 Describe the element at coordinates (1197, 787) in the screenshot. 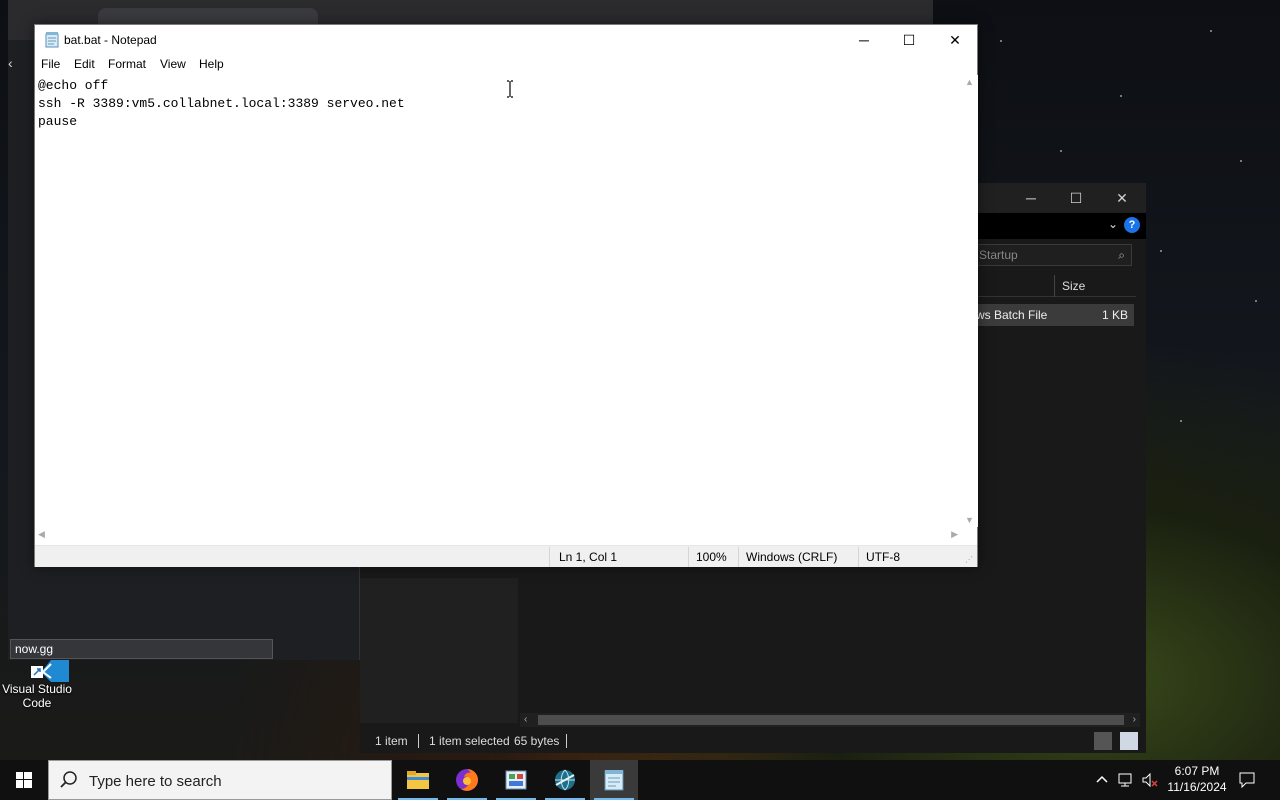

I see `clock-date: 11/16/2024` at that location.